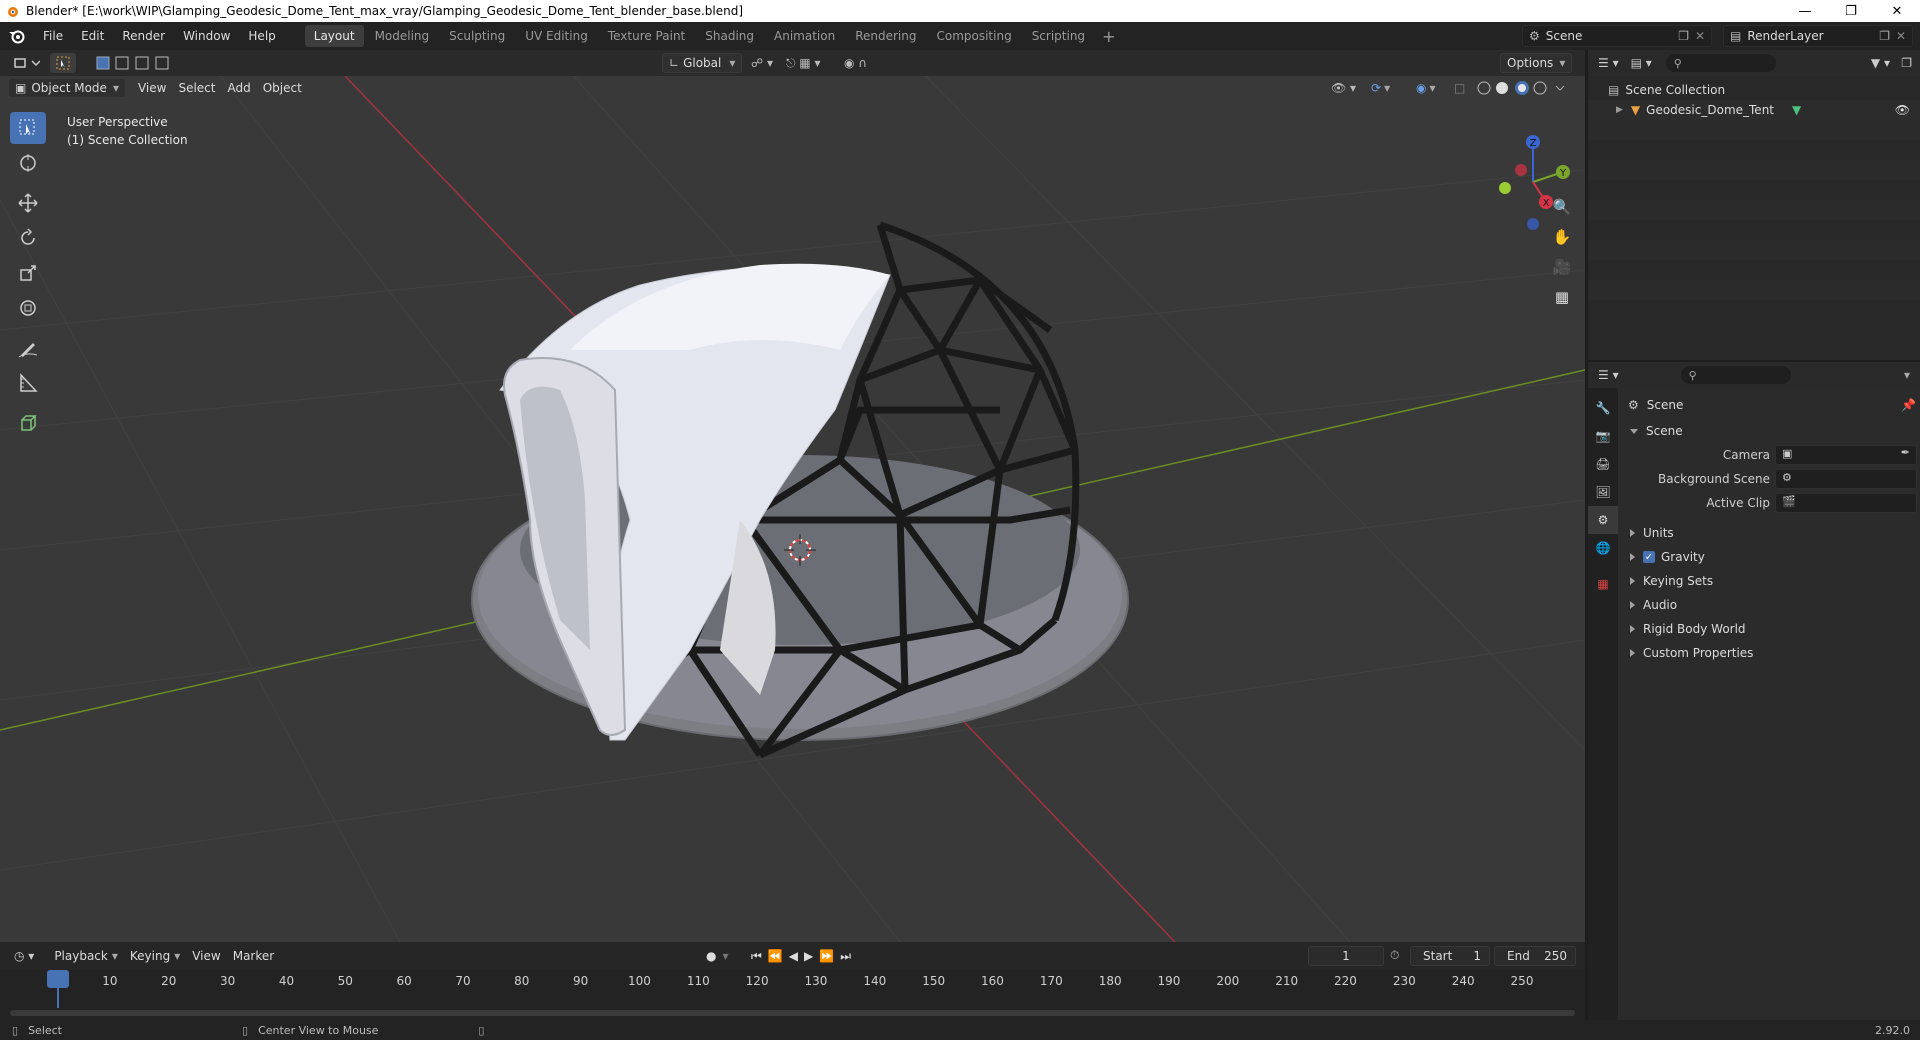 Image resolution: width=1920 pixels, height=1040 pixels. What do you see at coordinates (63, 63) in the screenshot?
I see `select-tool-icon` at bounding box center [63, 63].